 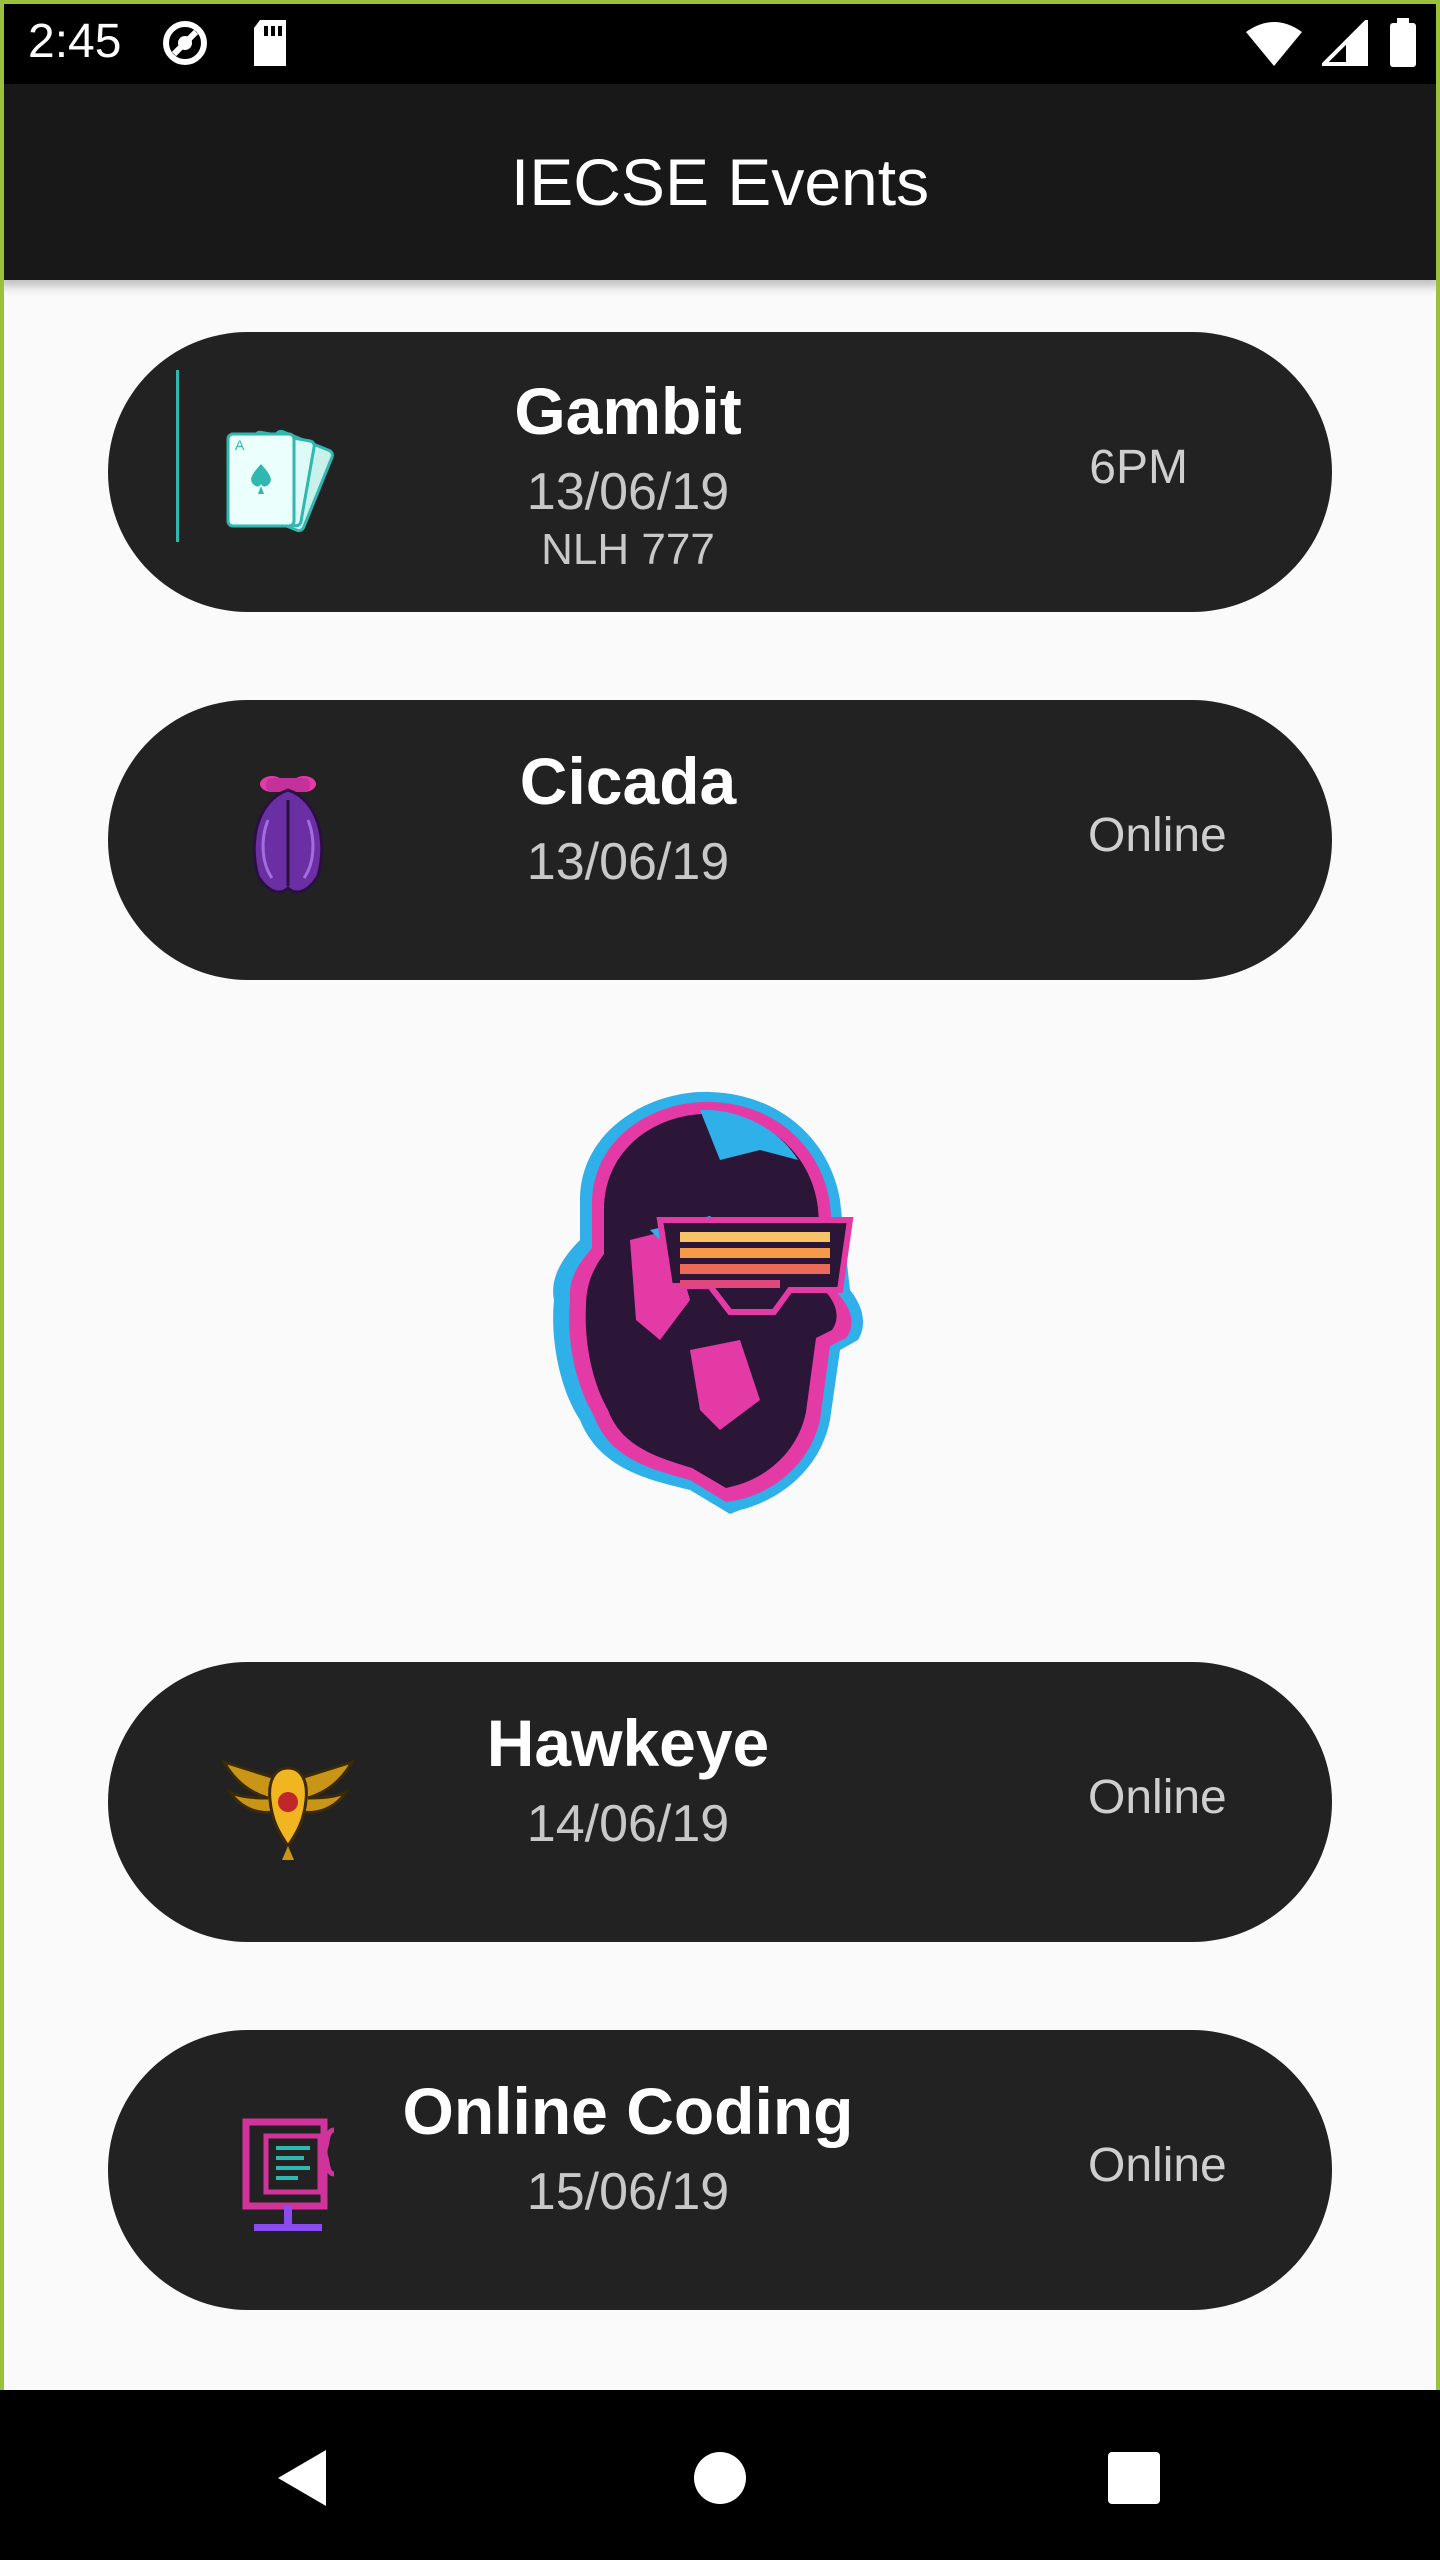 I want to click on status-bar: 2:45, so click(x=720, y=42).